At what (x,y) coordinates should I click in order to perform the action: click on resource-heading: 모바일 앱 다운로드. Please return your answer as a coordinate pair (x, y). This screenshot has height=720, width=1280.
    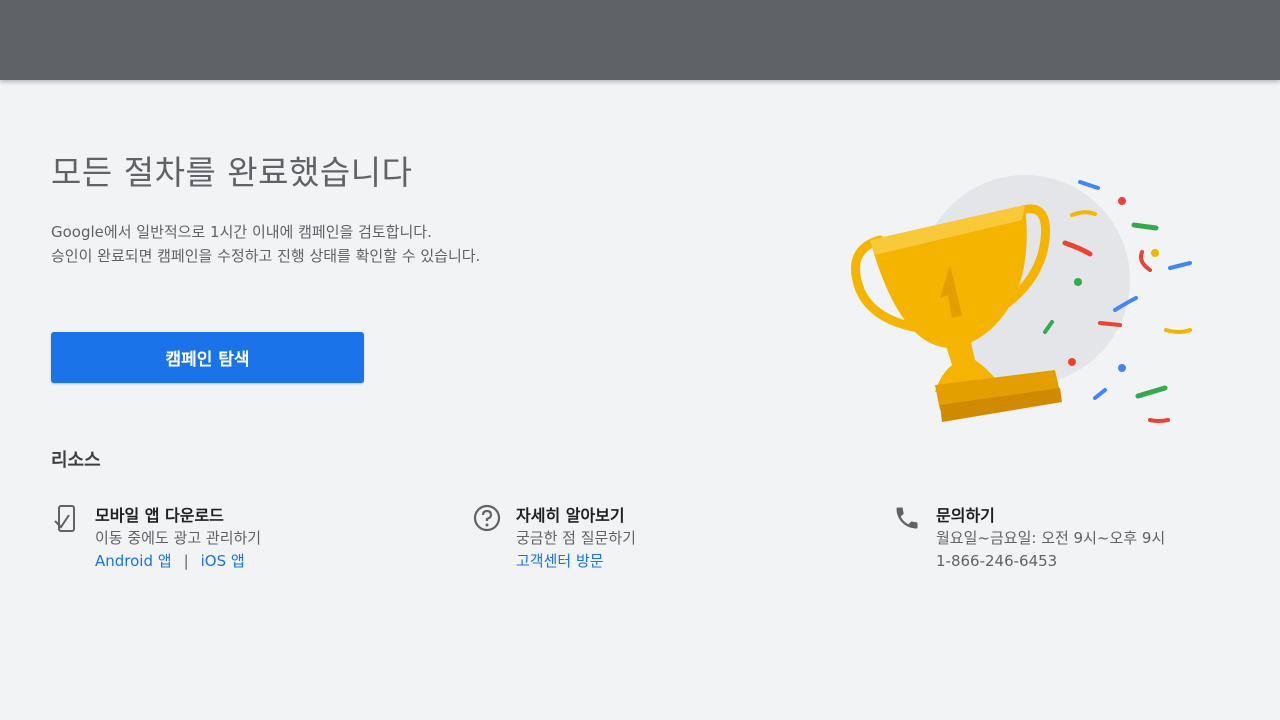
    Looking at the image, I should click on (159, 515).